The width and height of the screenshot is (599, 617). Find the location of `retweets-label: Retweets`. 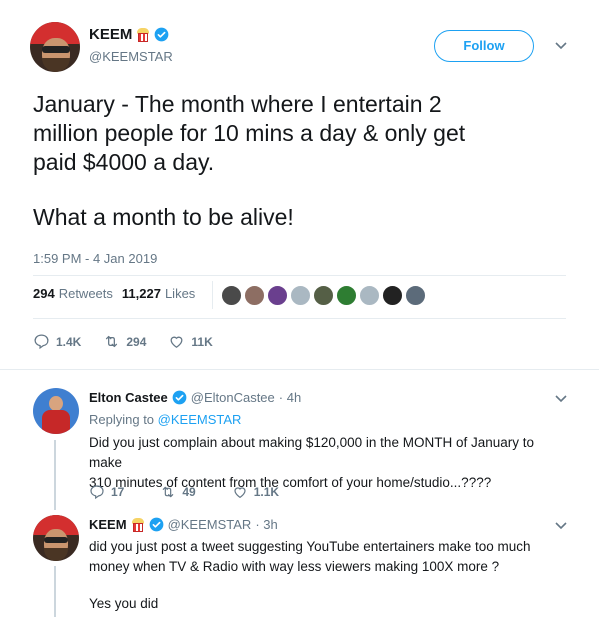

retweets-label: Retweets is located at coordinates (86, 293).